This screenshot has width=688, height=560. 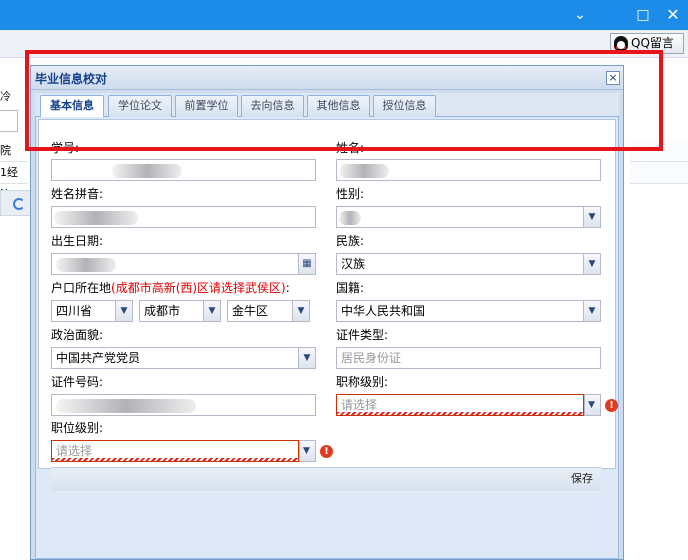 I want to click on save-button: 保存, so click(x=582, y=479).